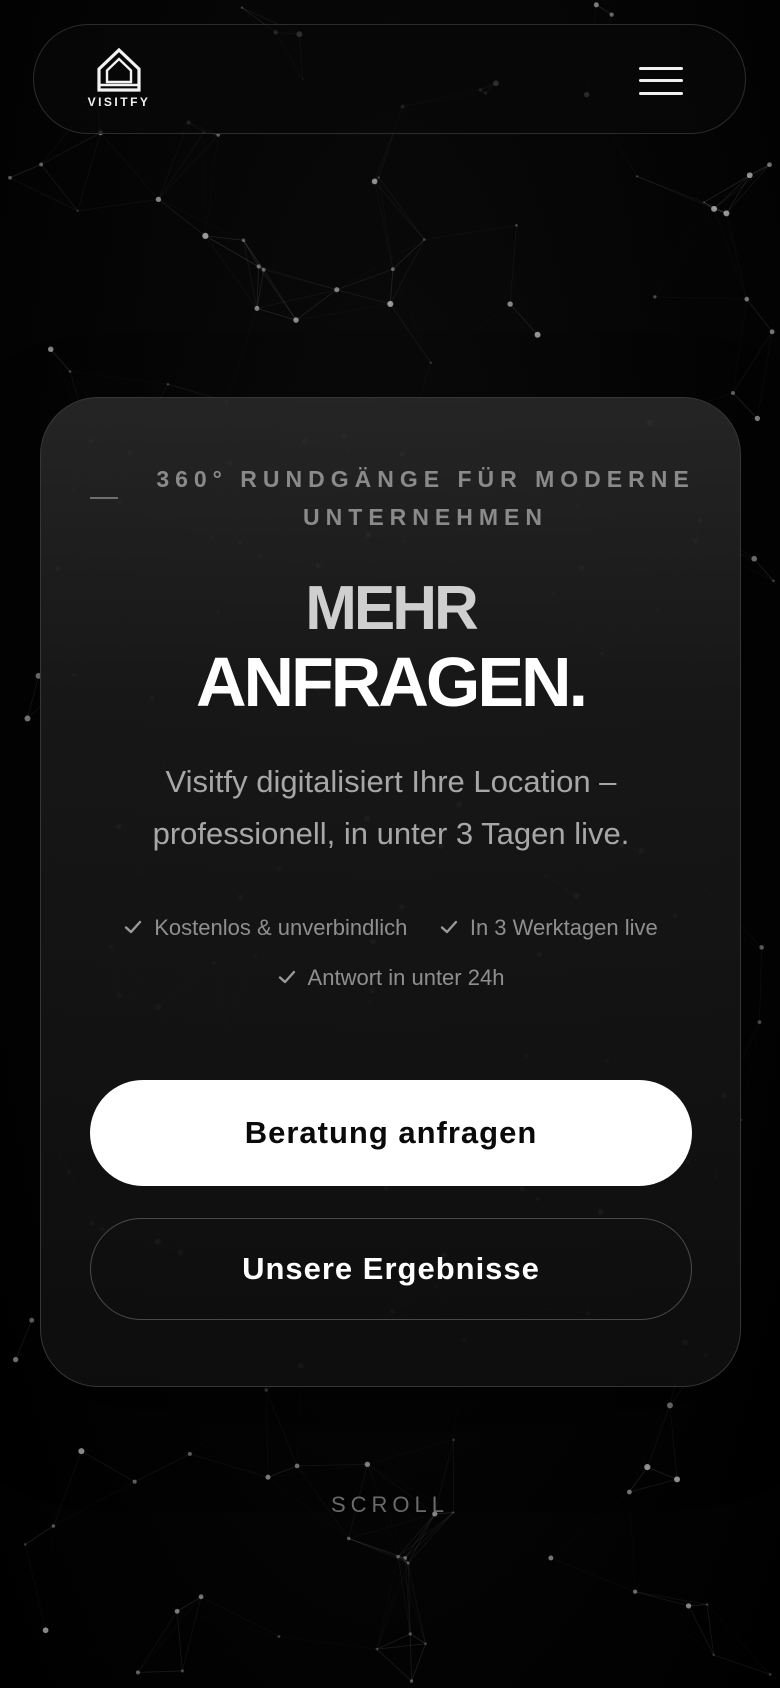 The height and width of the screenshot is (1688, 780). I want to click on feature-label: In 3 Werktagen live, so click(563, 927).